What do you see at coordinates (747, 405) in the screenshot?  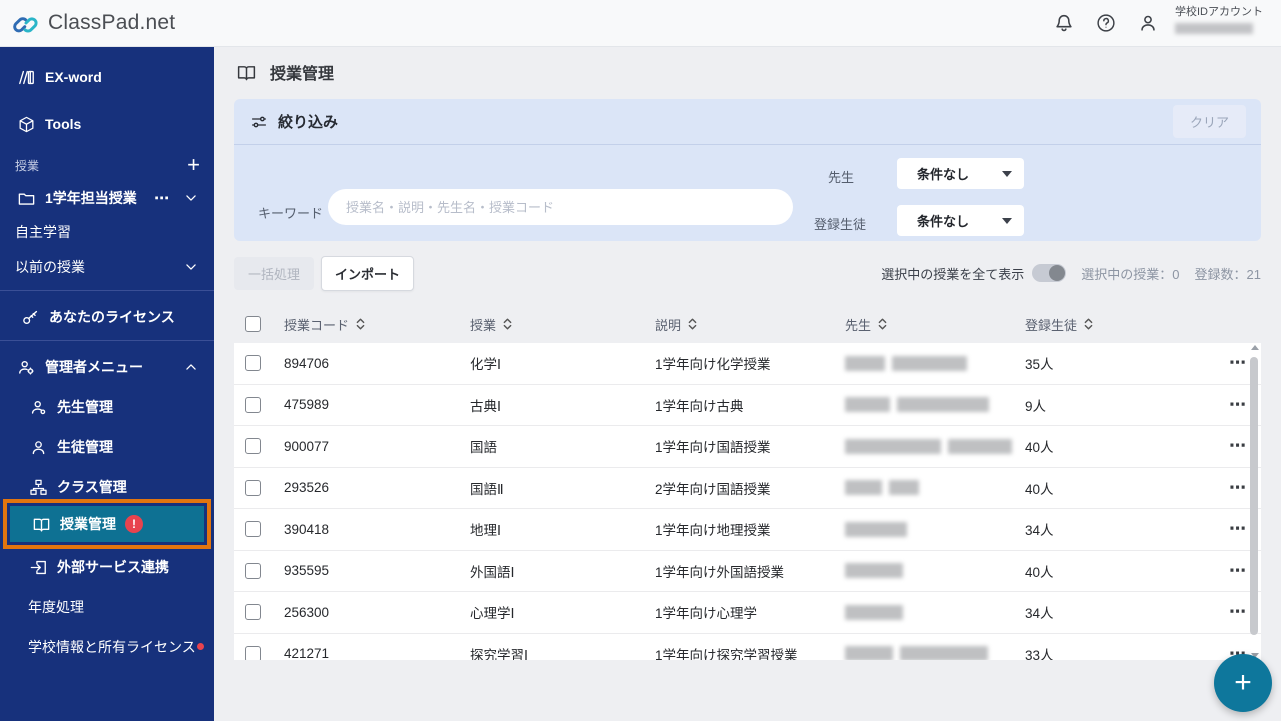 I see `table-row: 475989 古典Ⅰ 1学年向け古典 9人 ⋯` at bounding box center [747, 405].